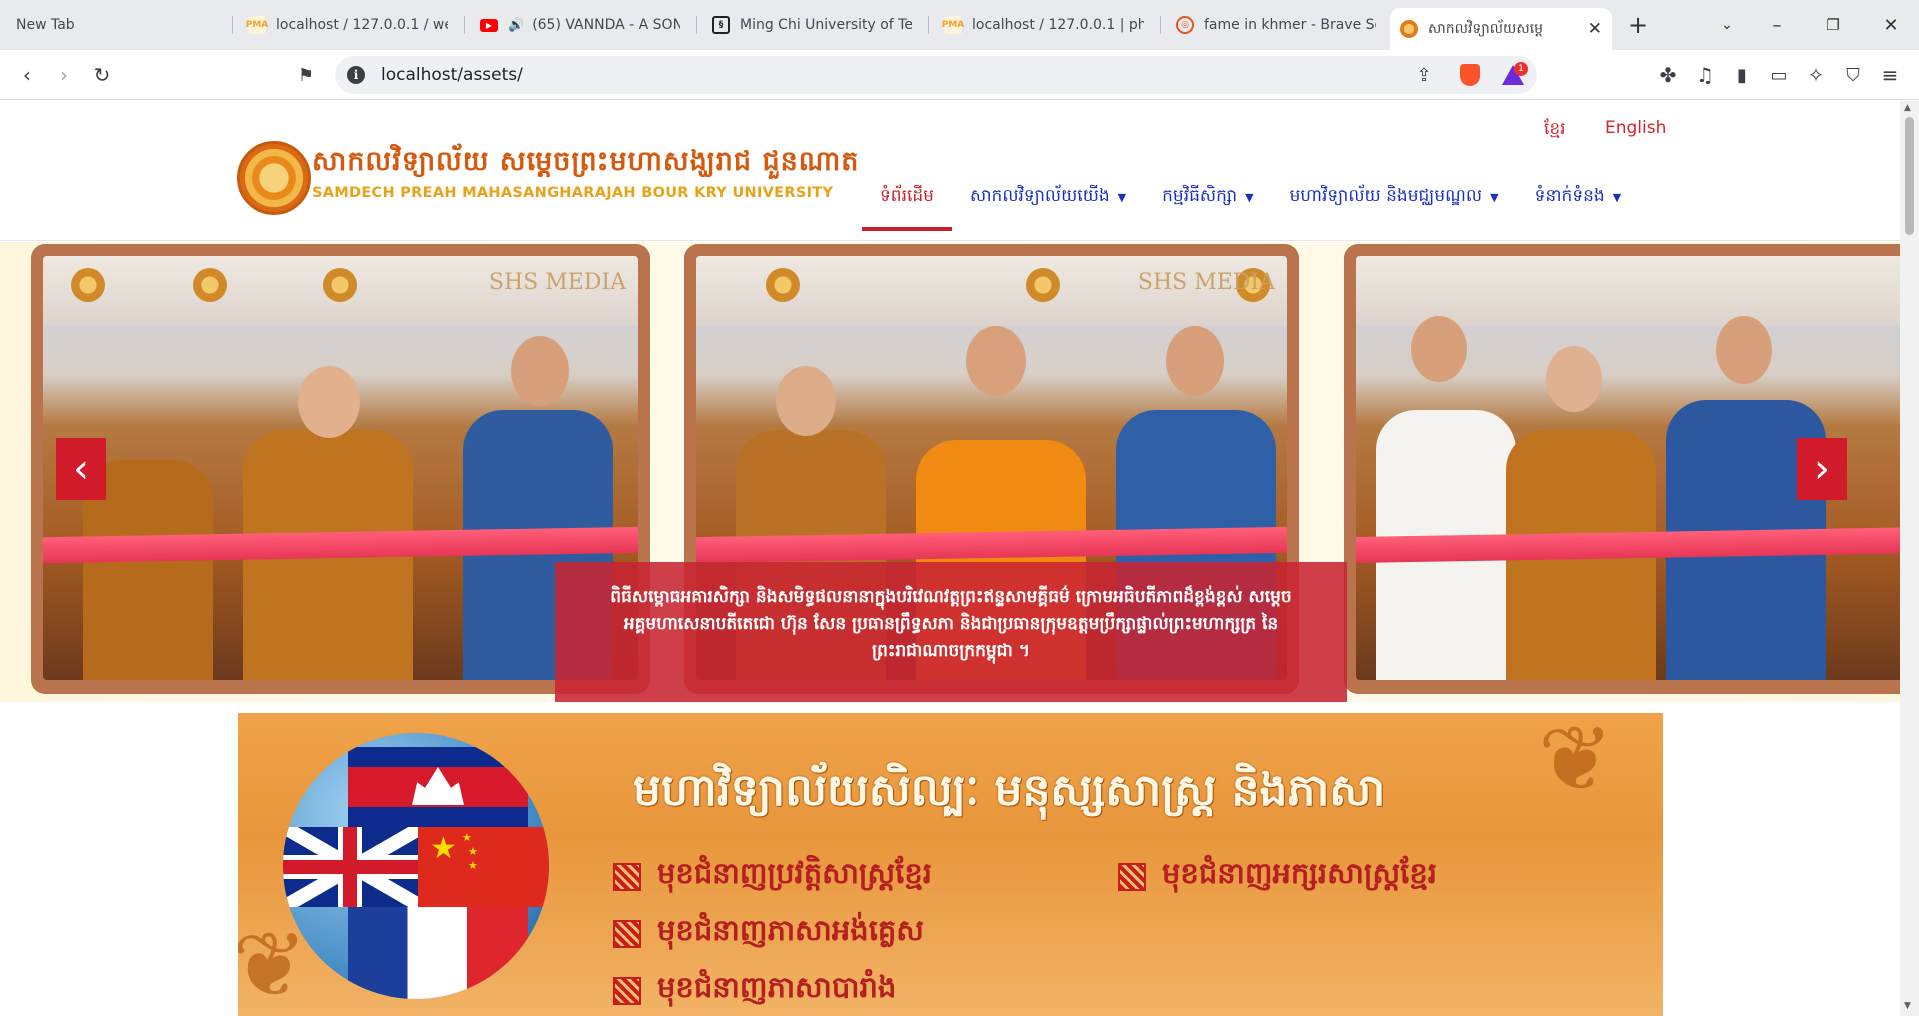 Image resolution: width=1919 pixels, height=1016 pixels. Describe the element at coordinates (907, 196) in the screenshot. I see `nav-label: ទំព័រដើម` at that location.